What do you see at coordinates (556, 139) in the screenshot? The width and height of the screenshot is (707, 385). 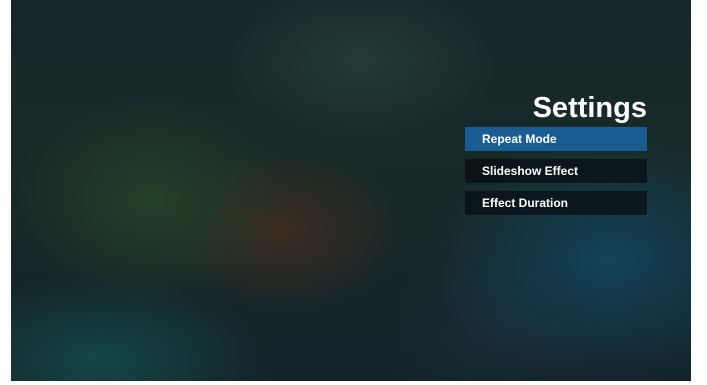 I see `menu-item-repeat-mode: Repeat Mode` at bounding box center [556, 139].